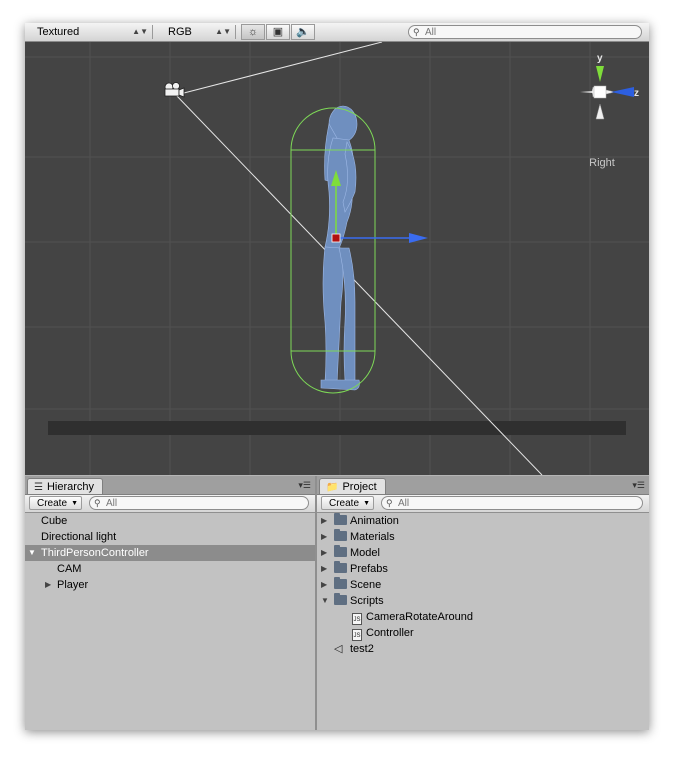  Describe the element at coordinates (365, 553) in the screenshot. I see `list-item-label: Model` at that location.